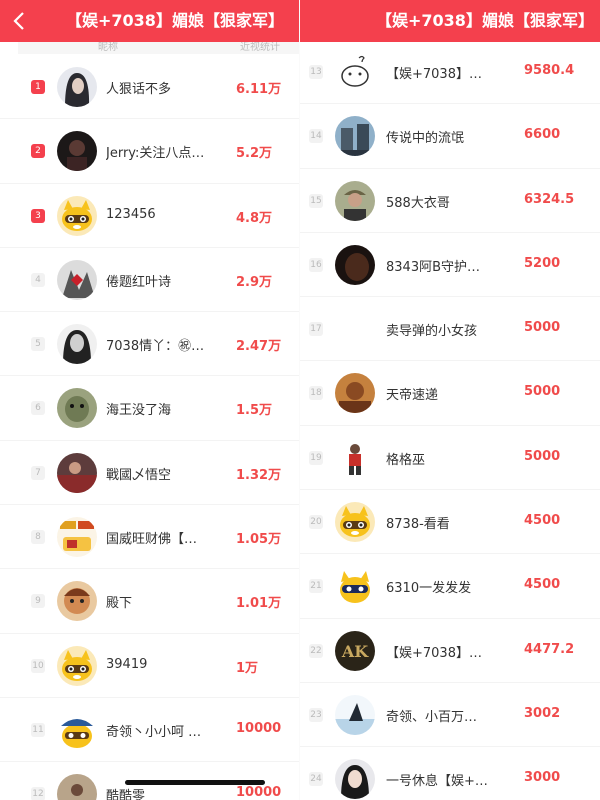  I want to click on rank-badge: 18, so click(316, 393).